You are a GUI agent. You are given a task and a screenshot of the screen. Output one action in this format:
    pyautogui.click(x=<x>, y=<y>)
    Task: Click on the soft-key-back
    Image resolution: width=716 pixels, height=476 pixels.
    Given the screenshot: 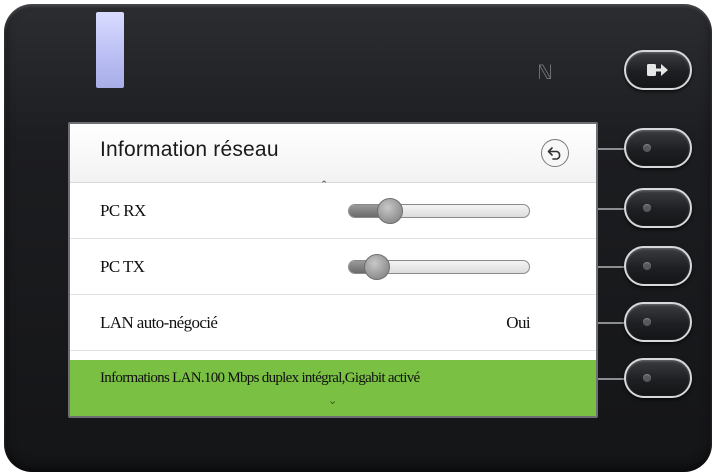 What is the action you would take?
    pyautogui.click(x=658, y=148)
    